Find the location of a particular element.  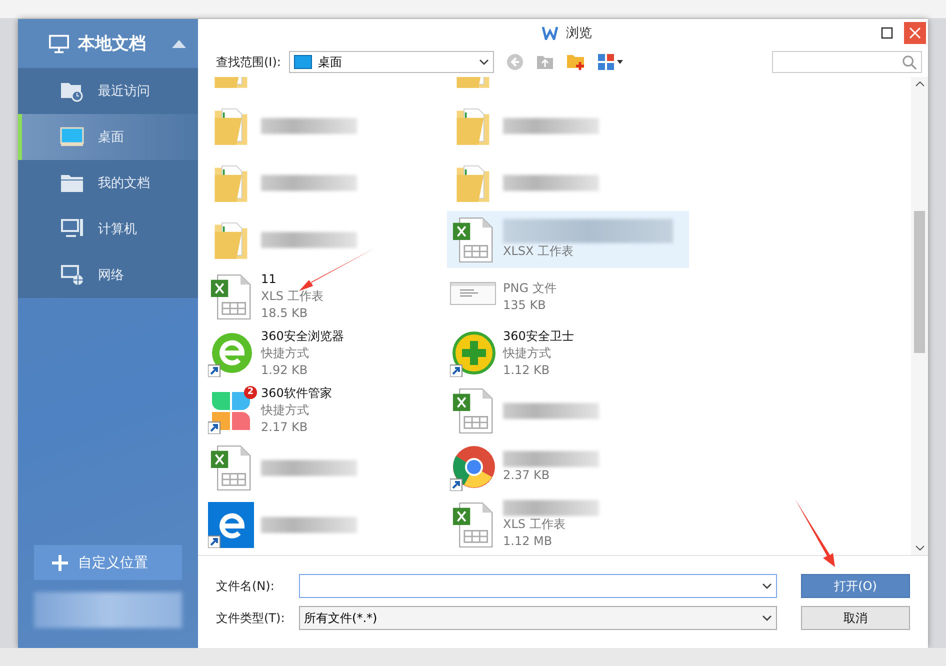

sidebar-title: 本地文档 is located at coordinates (112, 44).